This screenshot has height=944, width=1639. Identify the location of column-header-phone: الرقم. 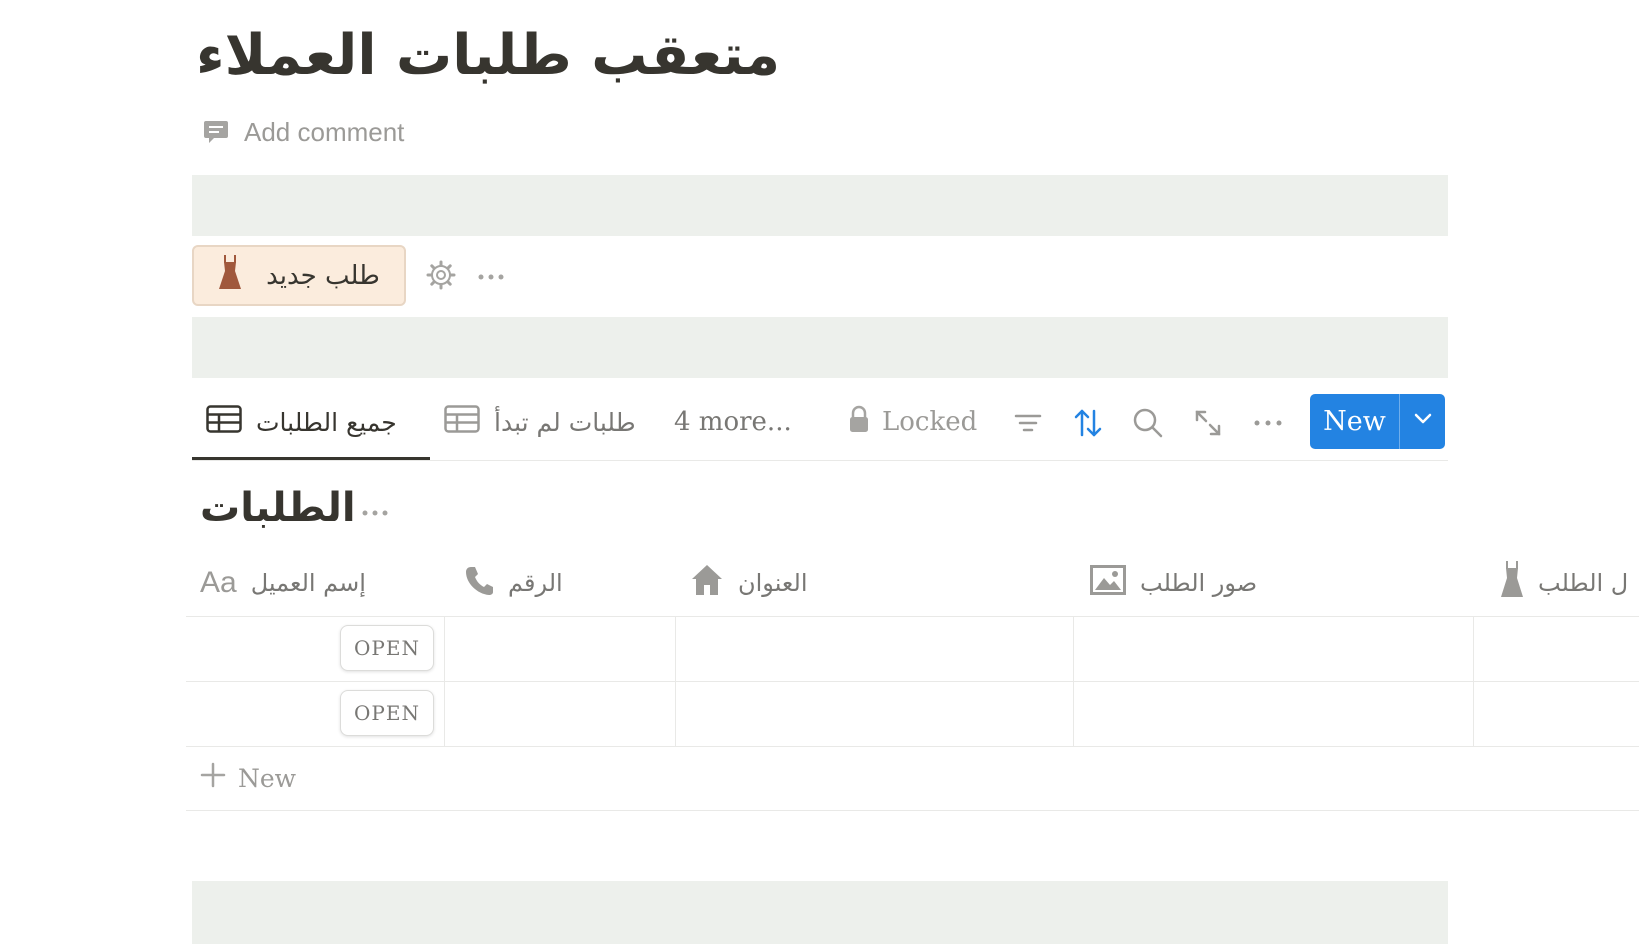
(513, 583).